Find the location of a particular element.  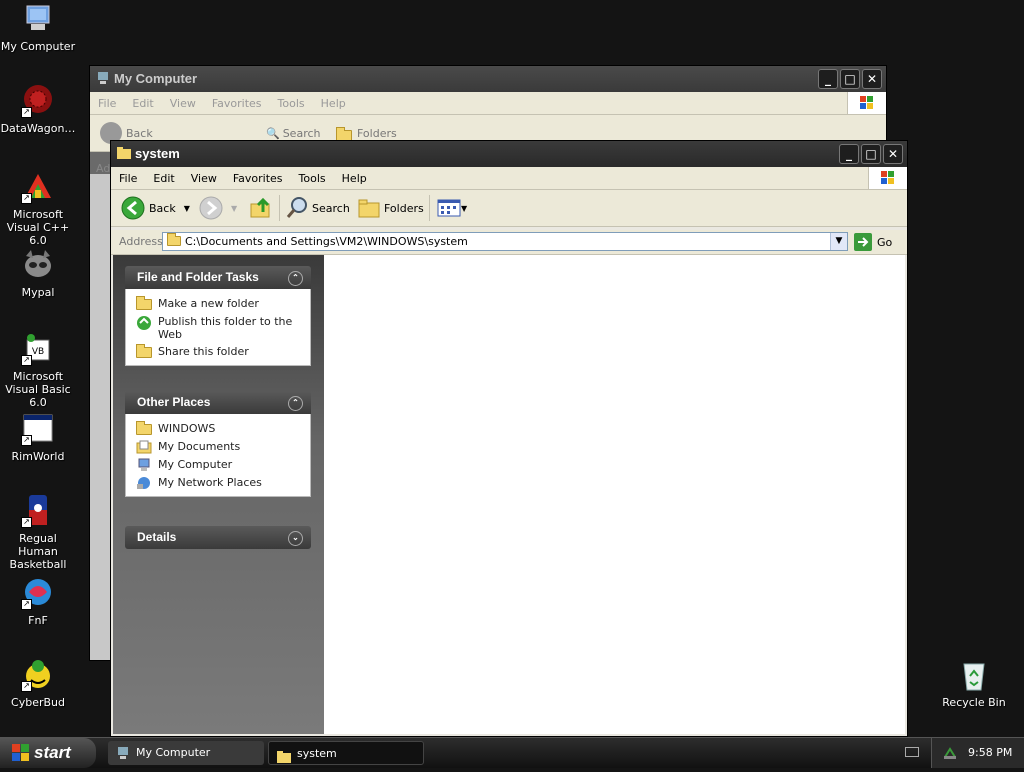

desktop-icon-visual-basic: VB ↗ Microsoft Visual Basic 6.0 is located at coordinates (39, 370).